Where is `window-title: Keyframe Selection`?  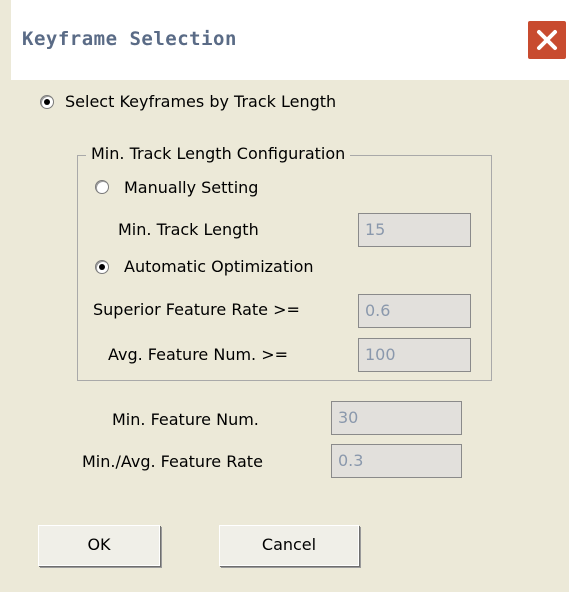
window-title: Keyframe Selection is located at coordinates (129, 39).